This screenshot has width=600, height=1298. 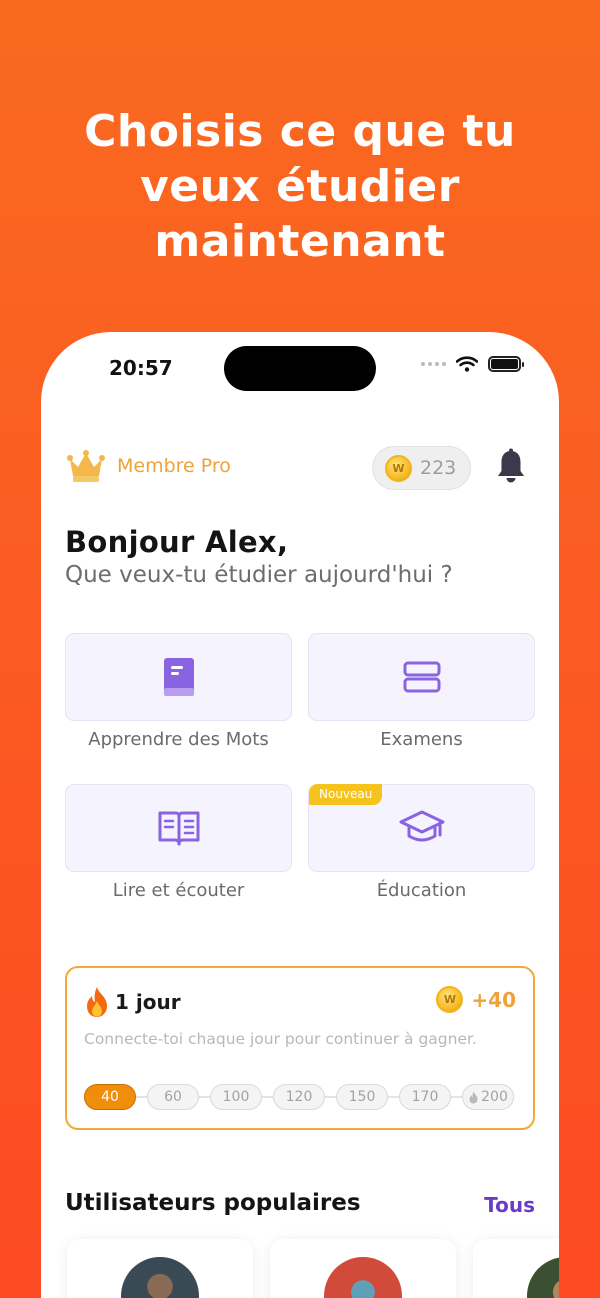 I want to click on streak-step: 150, so click(x=362, y=1097).